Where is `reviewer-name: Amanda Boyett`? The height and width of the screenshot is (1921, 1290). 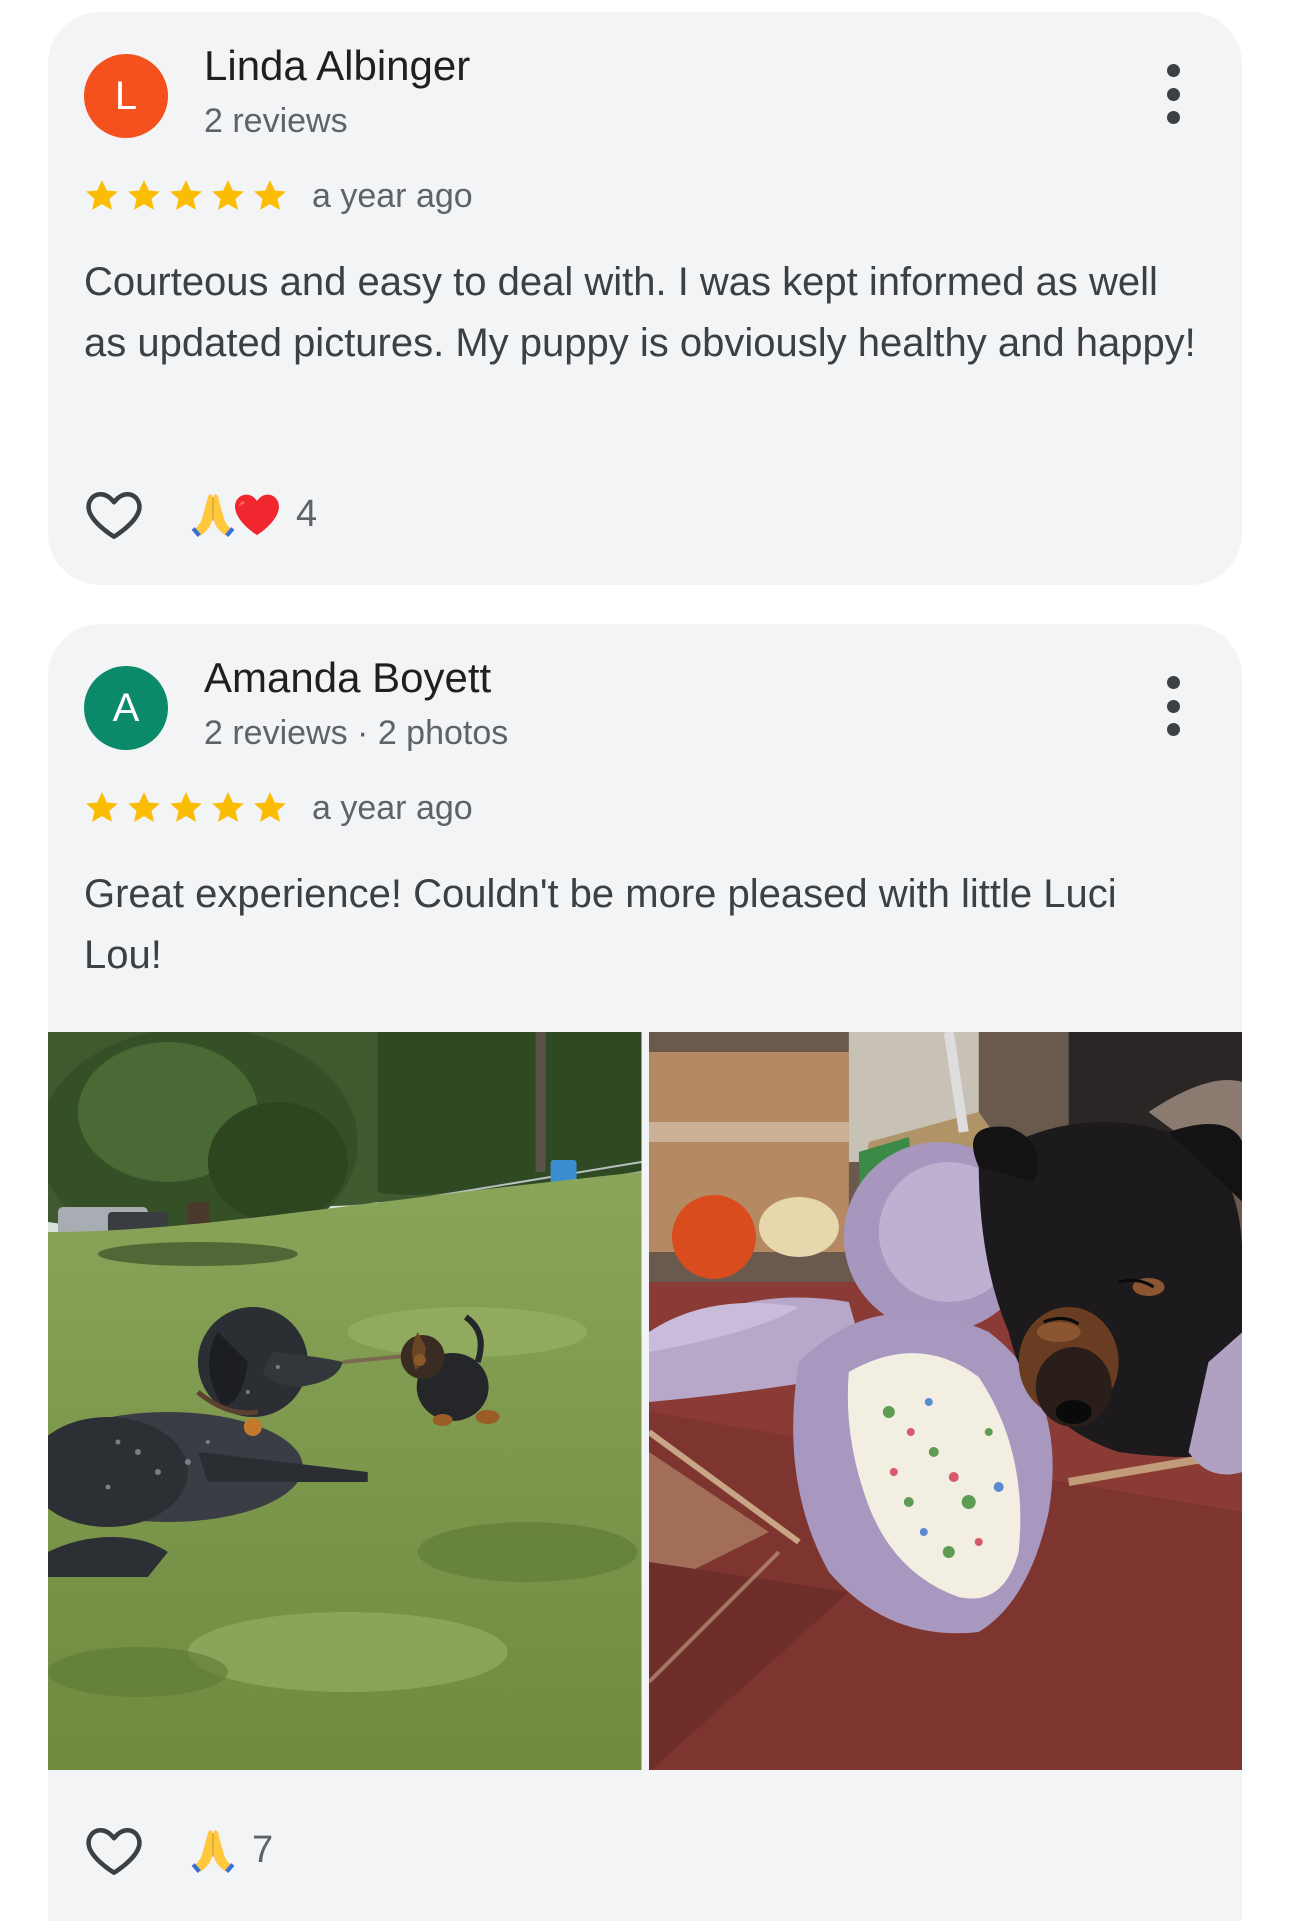
reviewer-name: Amanda Boyett is located at coordinates (347, 678).